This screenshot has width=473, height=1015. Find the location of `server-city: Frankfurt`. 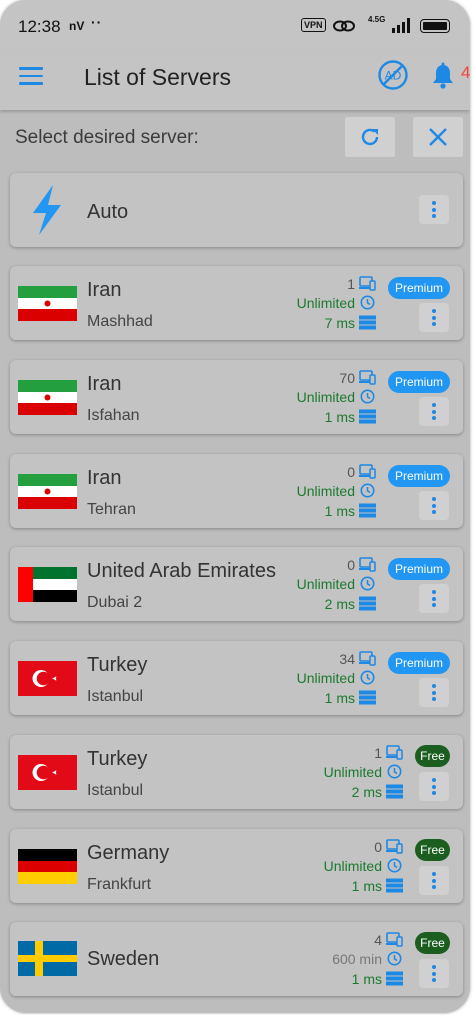

server-city: Frankfurt is located at coordinates (119, 884).